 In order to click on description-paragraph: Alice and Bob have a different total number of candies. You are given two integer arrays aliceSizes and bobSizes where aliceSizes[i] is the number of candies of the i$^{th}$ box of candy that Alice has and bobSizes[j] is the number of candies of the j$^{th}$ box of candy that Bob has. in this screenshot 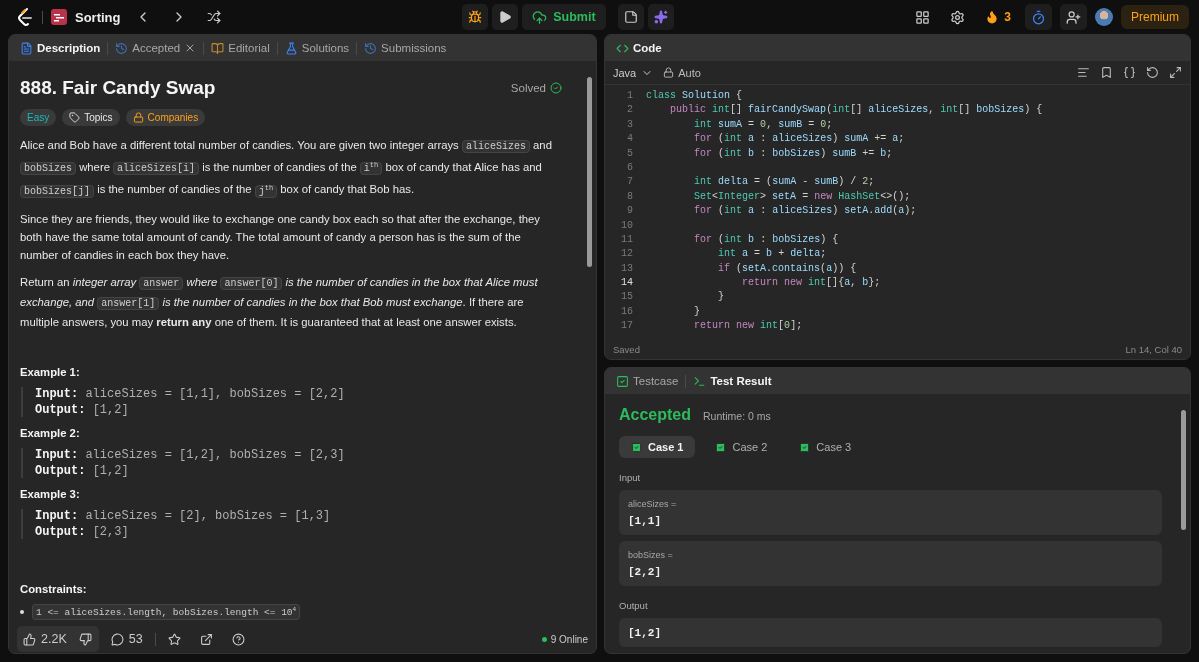, I will do `click(286, 169)`.